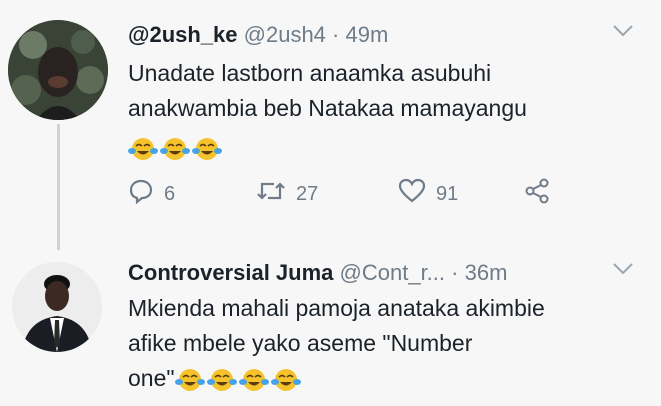  Describe the element at coordinates (428, 194) in the screenshot. I see `like-button: 91` at that location.